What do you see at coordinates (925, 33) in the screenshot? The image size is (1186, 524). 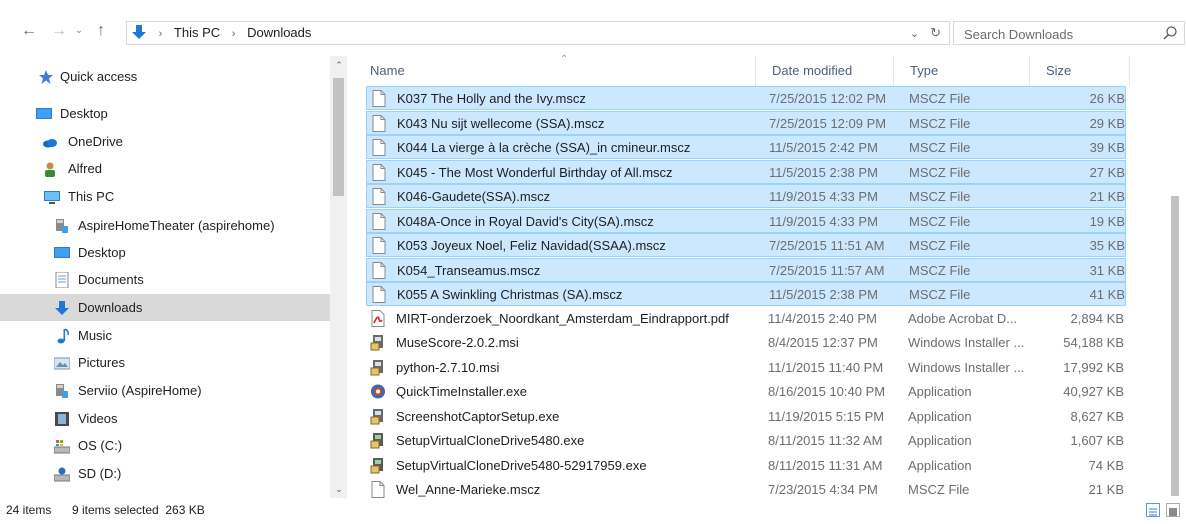 I see `address-controls: ⌄ ↻` at bounding box center [925, 33].